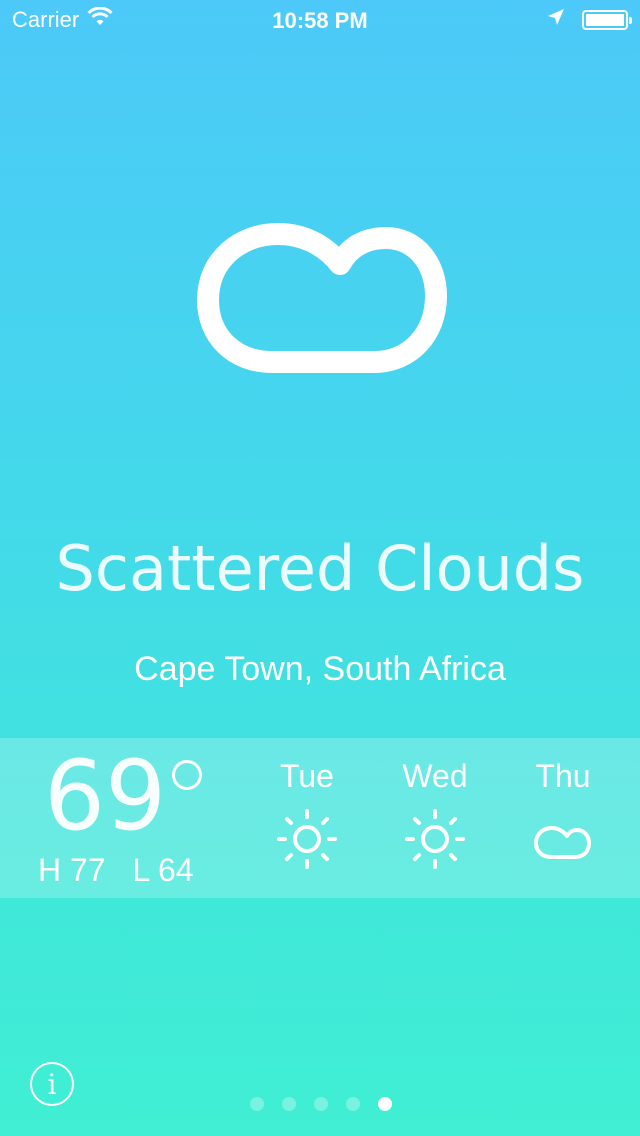 The image size is (640, 1136). I want to click on page-dot-active, so click(385, 1104).